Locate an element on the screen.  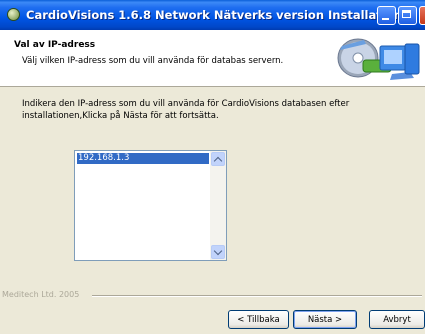
scroll-up-icon is located at coordinates (218, 159).